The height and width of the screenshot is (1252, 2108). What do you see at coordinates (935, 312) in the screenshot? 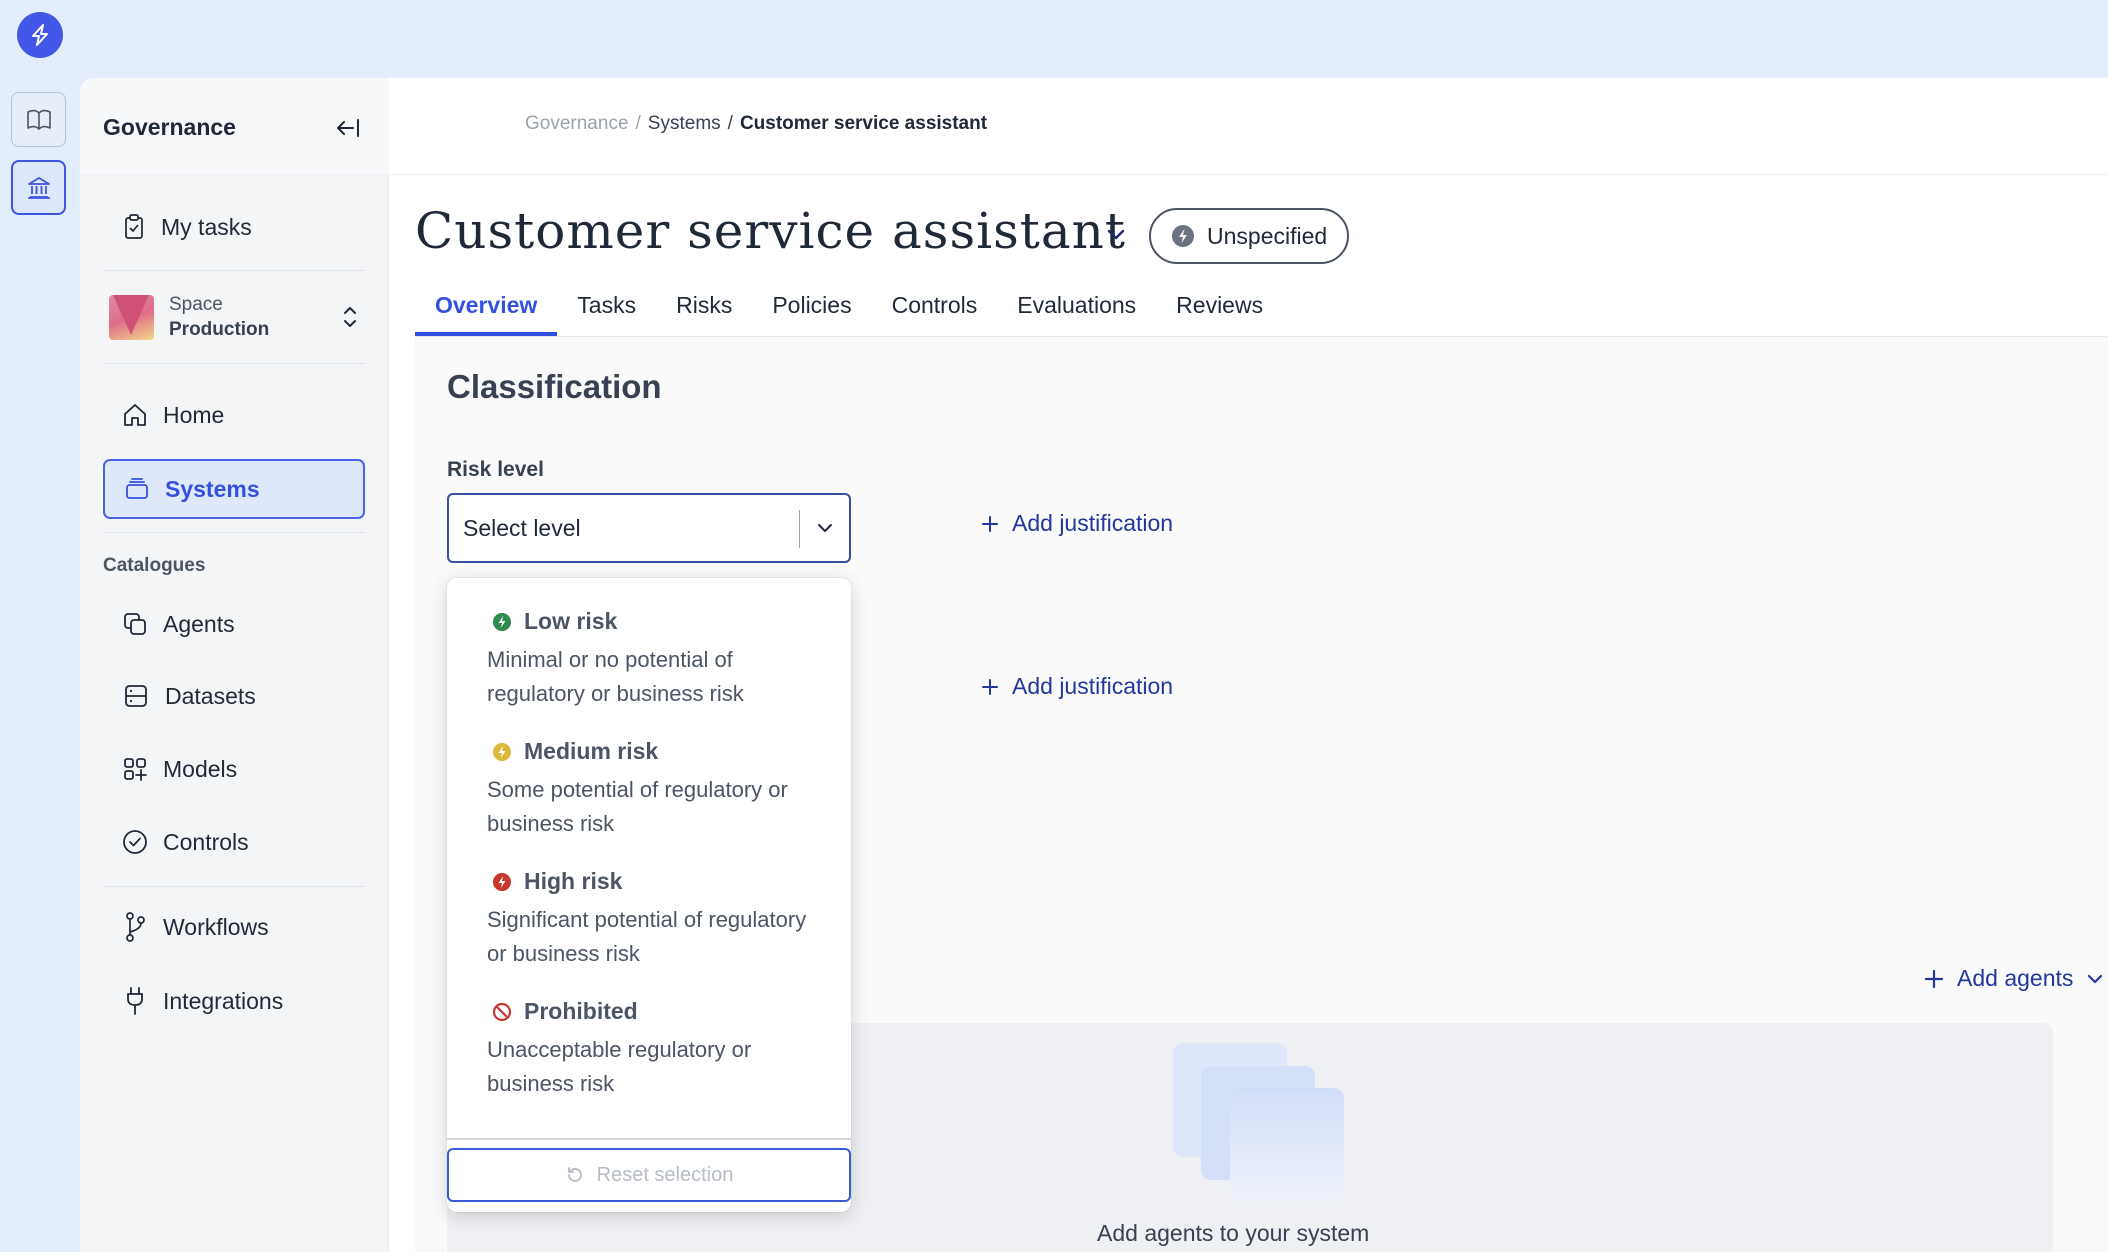
I see `tab-controls: Controls` at bounding box center [935, 312].